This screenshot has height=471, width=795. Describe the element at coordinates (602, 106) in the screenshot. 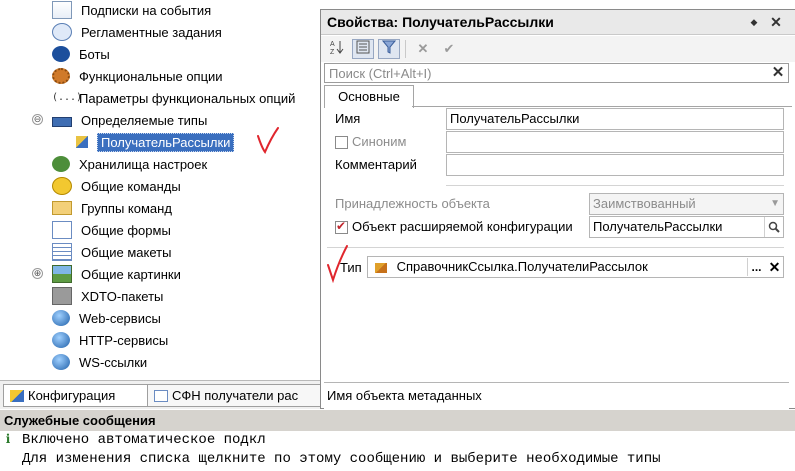

I see `tab-divider` at that location.